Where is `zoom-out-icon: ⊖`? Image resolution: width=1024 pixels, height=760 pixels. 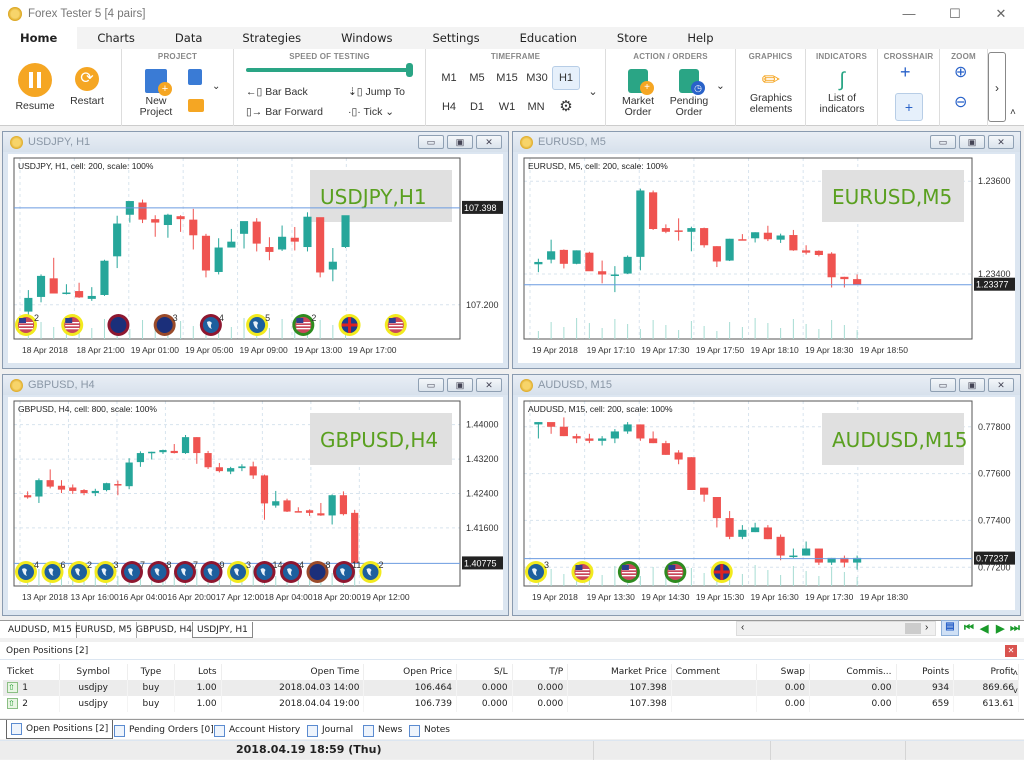 zoom-out-icon: ⊖ is located at coordinates (960, 103).